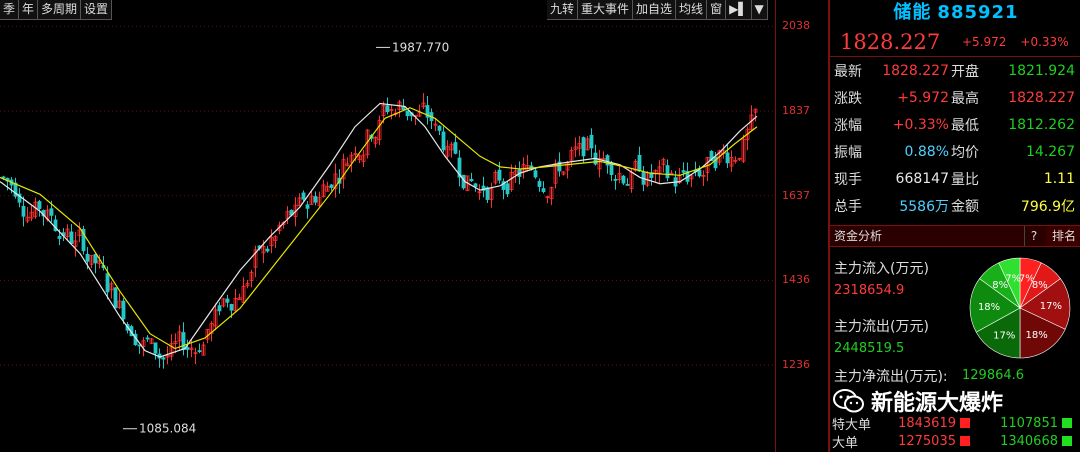 Image resolution: width=1080 pixels, height=452 pixels. I want to click on last-price: 1828.227, so click(890, 42).